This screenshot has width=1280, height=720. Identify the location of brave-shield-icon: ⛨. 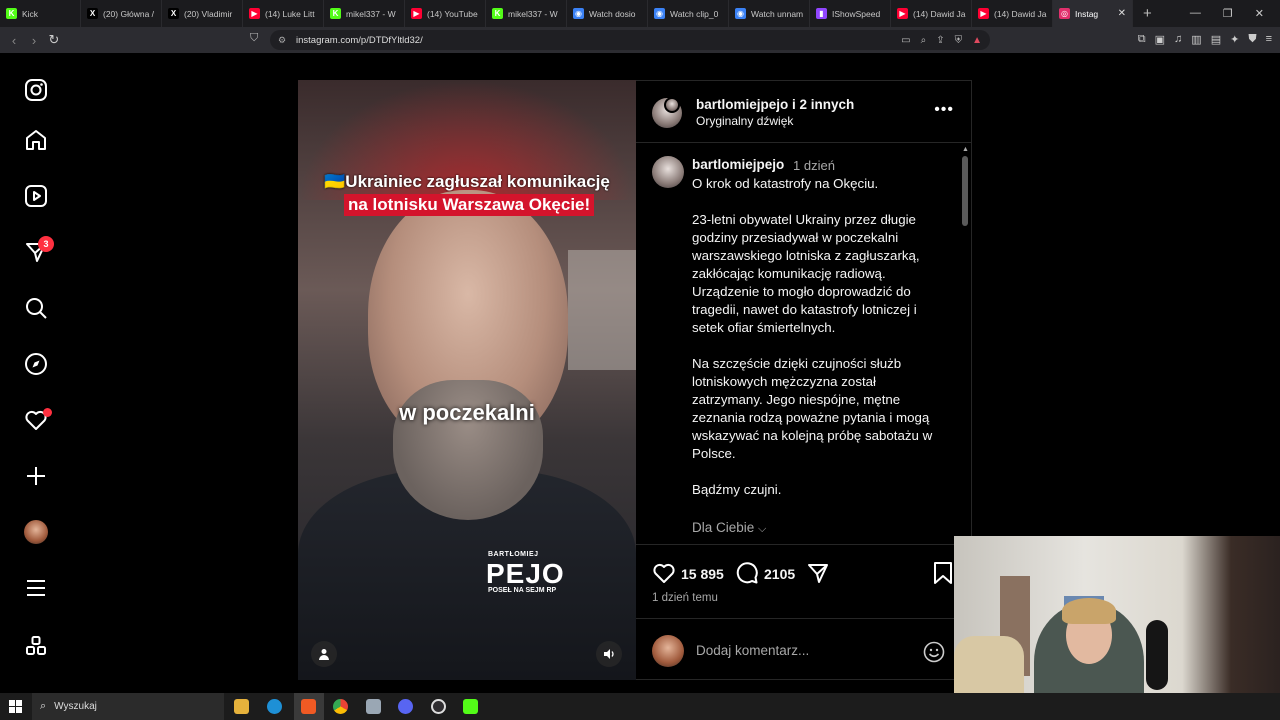
(959, 40).